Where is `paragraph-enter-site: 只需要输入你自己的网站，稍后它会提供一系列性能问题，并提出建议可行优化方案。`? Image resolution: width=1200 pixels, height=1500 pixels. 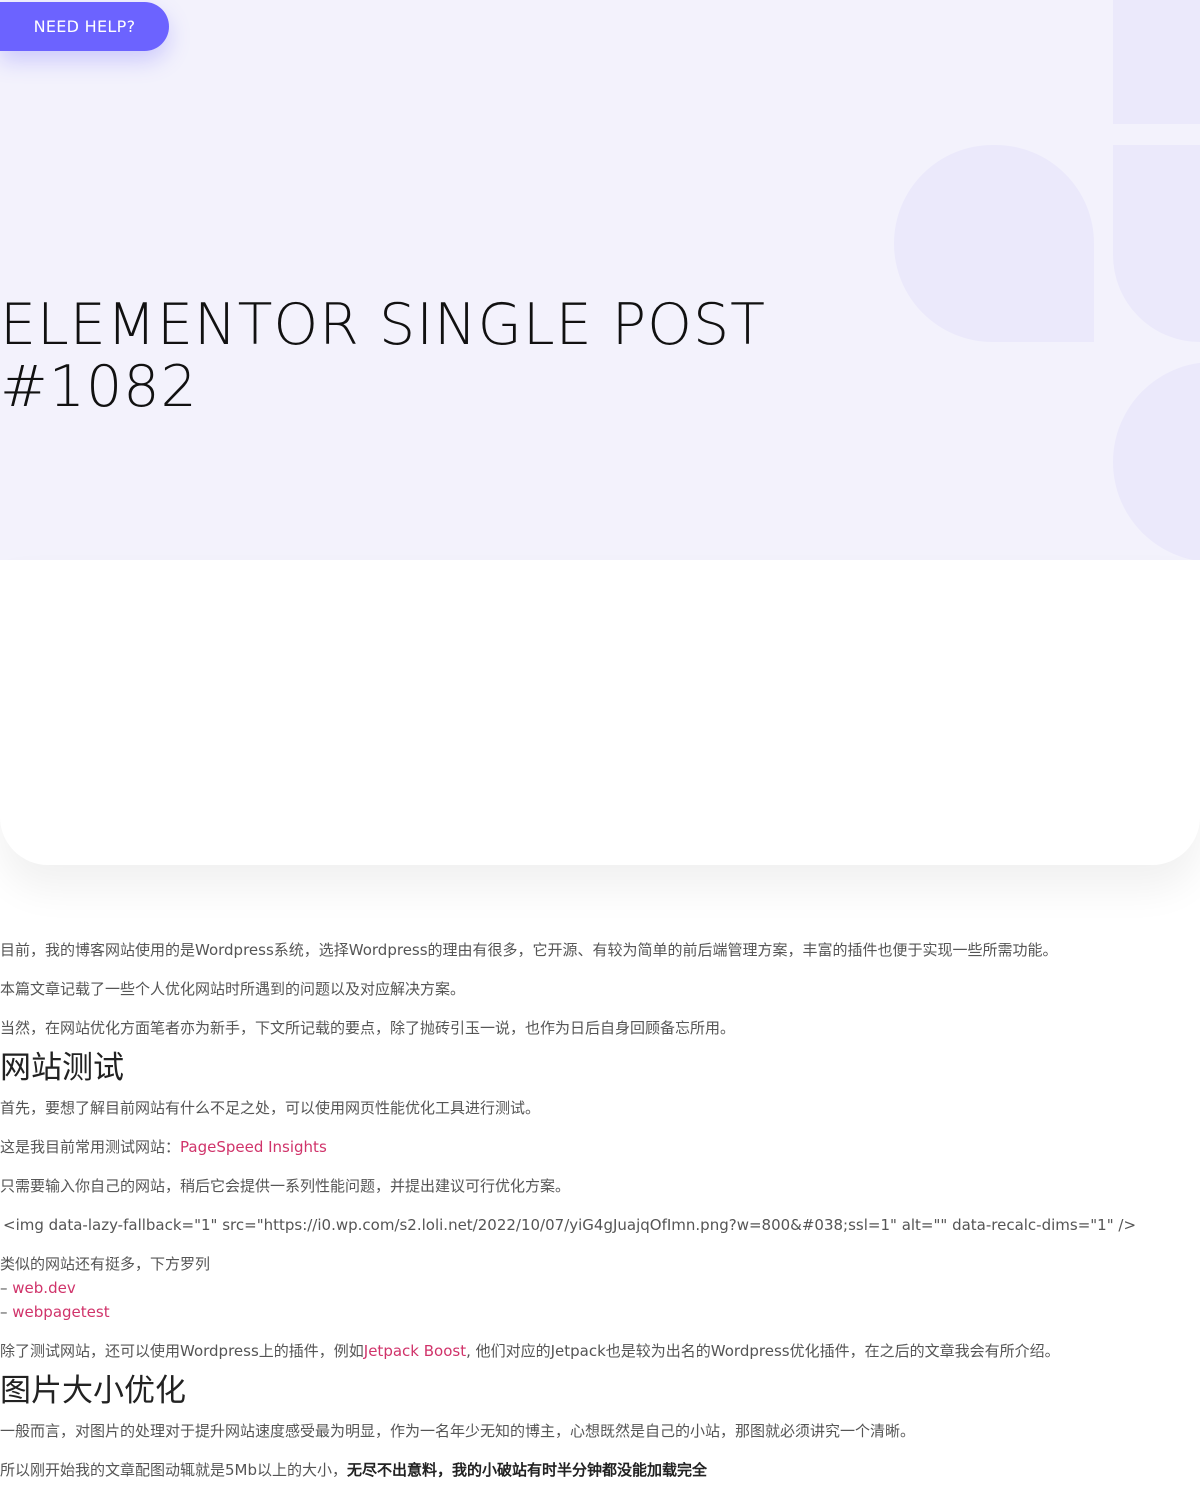
paragraph-enter-site: 只需要输入你自己的网站，稍后它会提供一系列性能问题，并提出建议可行优化方案。 is located at coordinates (285, 1186).